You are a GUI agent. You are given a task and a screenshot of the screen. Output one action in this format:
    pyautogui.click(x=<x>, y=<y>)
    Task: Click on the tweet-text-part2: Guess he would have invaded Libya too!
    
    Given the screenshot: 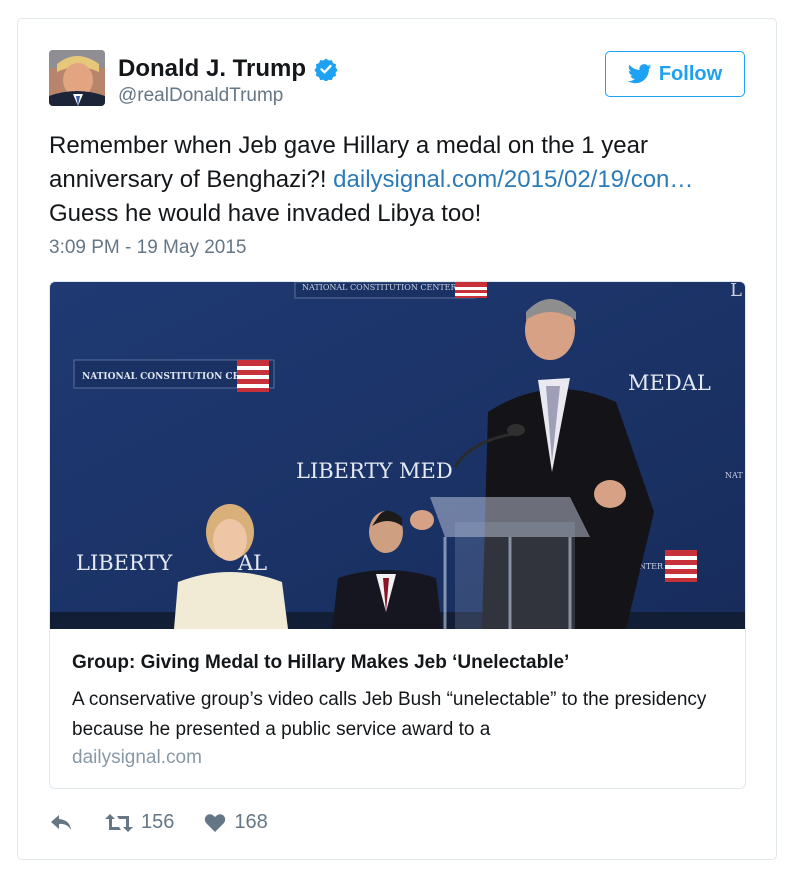 What is the action you would take?
    pyautogui.click(x=265, y=213)
    